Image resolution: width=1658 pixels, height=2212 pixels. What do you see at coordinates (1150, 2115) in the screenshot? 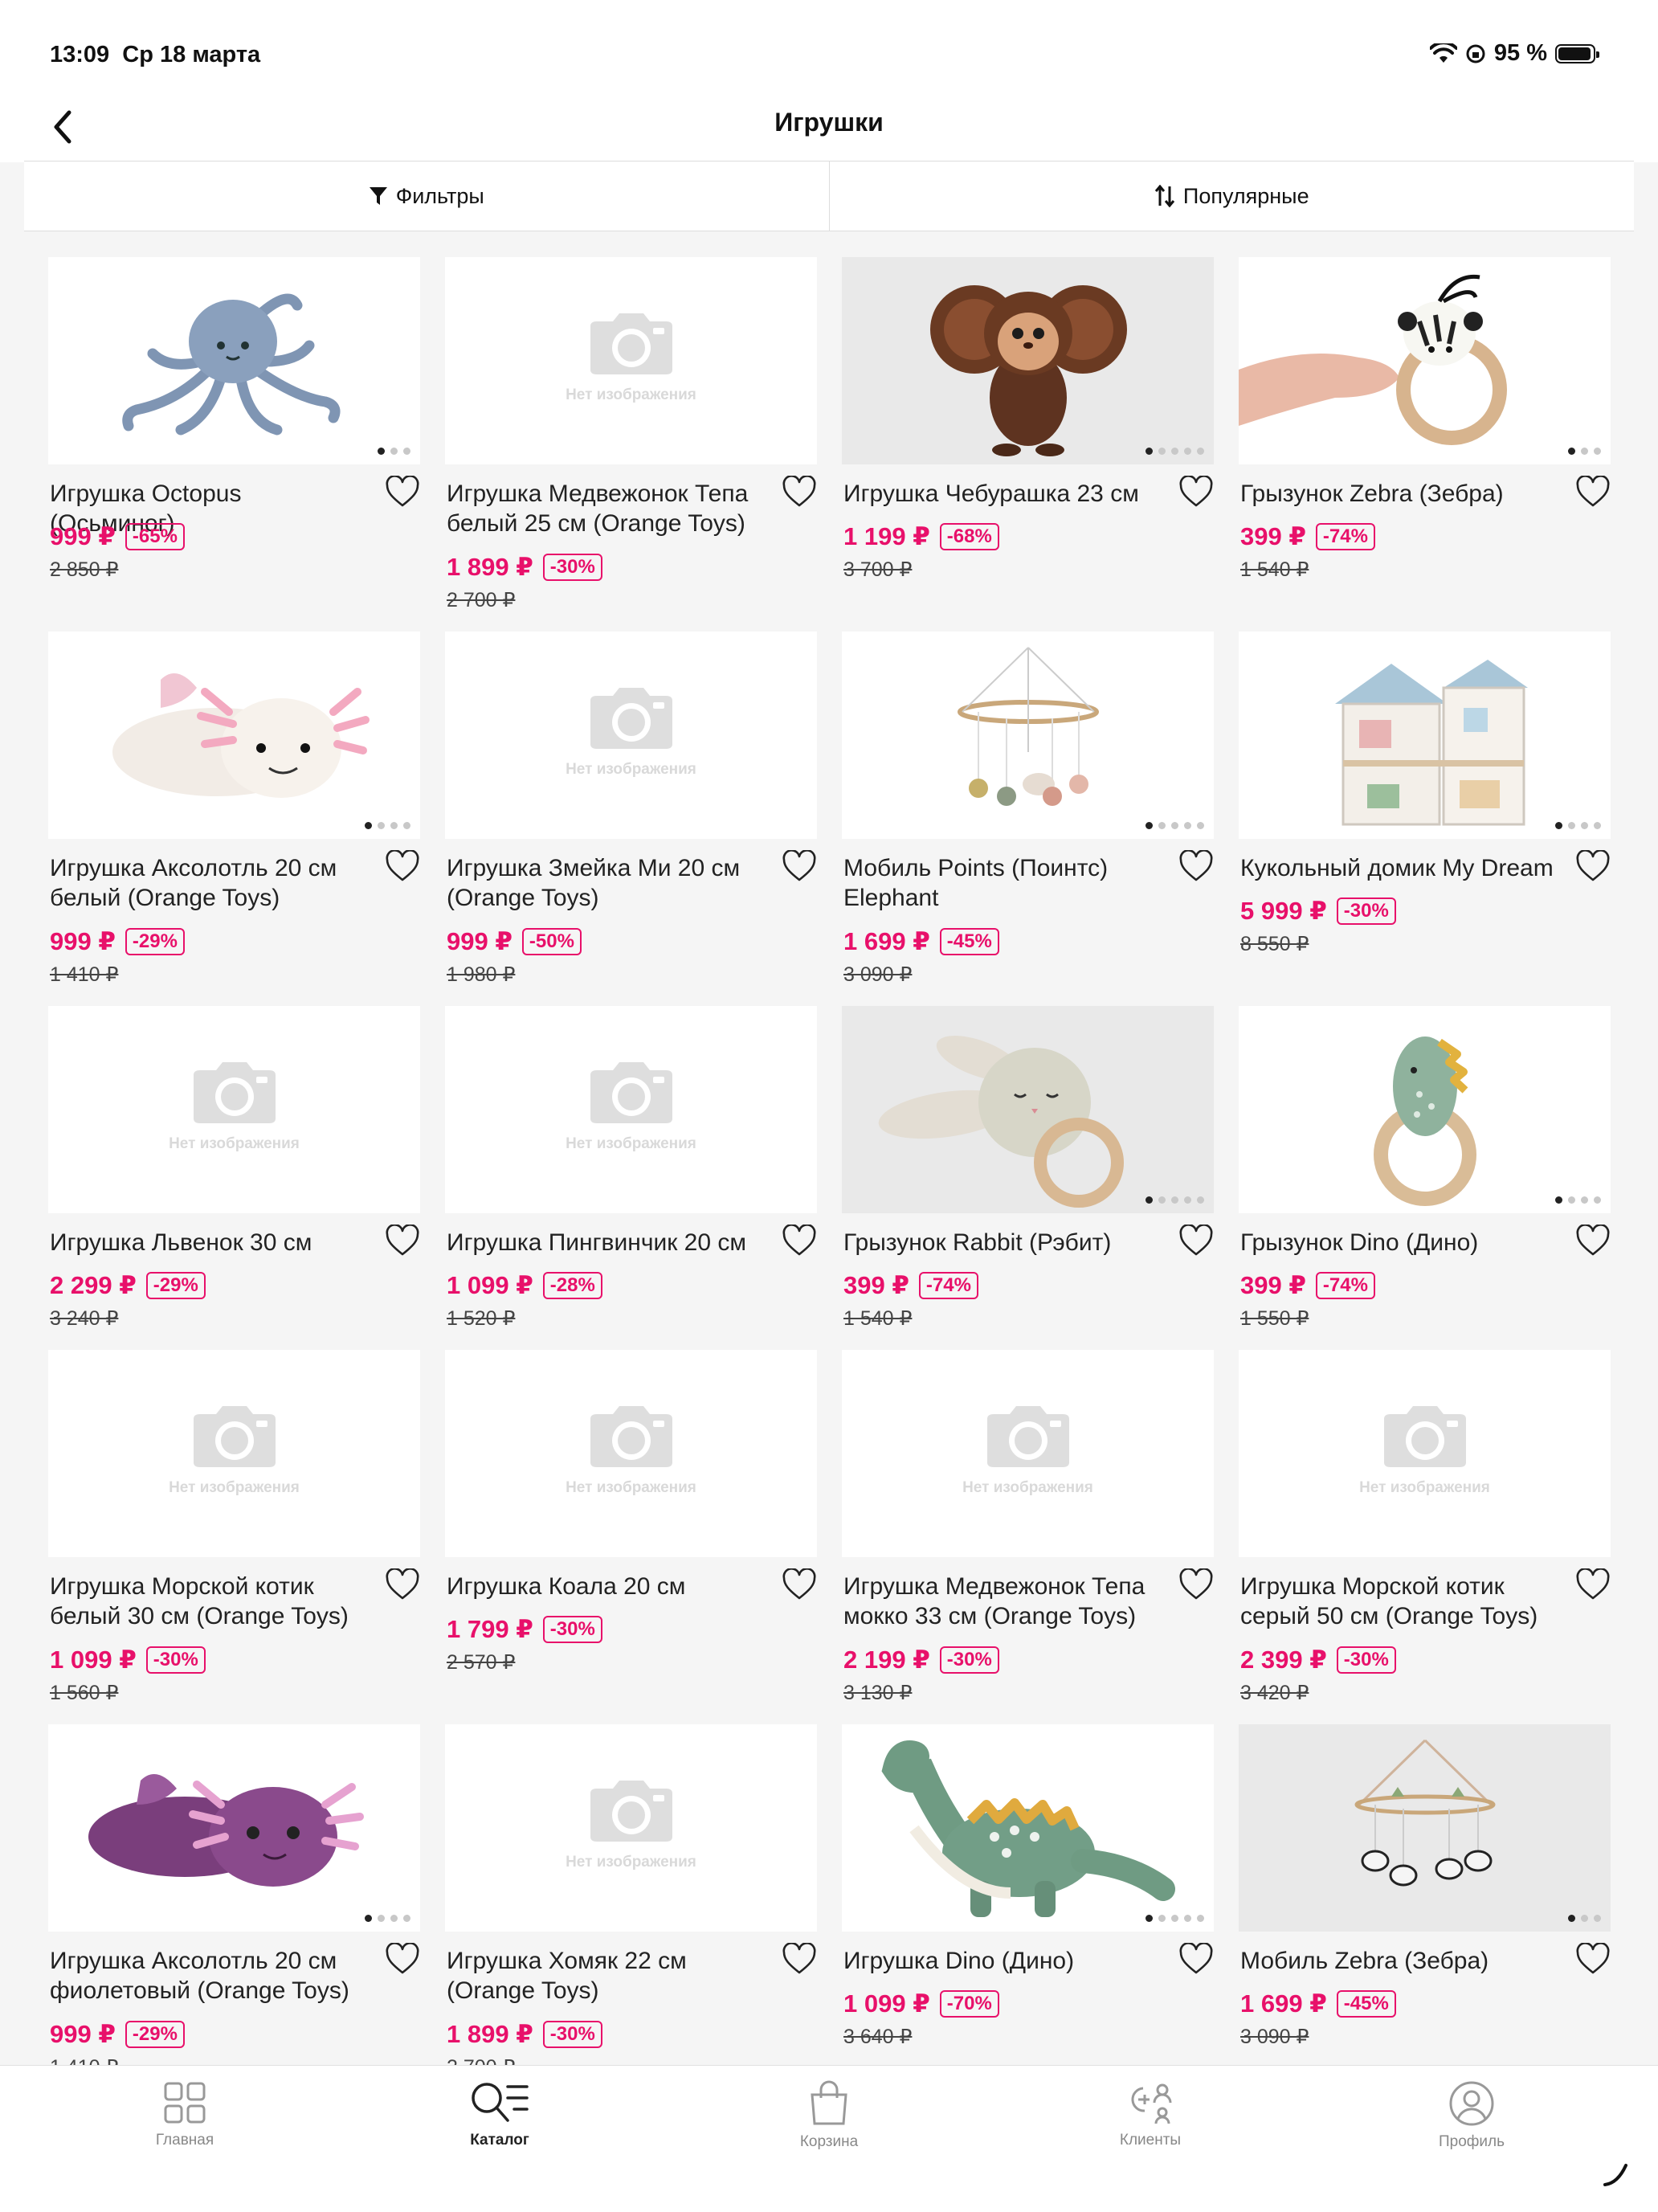
I see `tab-clients: Клиенты` at bounding box center [1150, 2115].